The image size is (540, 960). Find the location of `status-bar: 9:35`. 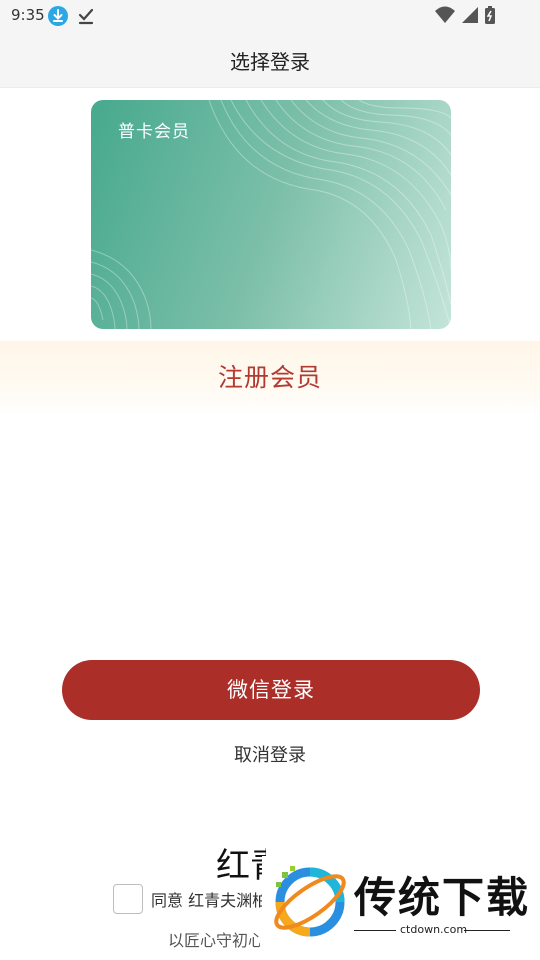

status-bar: 9:35 is located at coordinates (270, 16).